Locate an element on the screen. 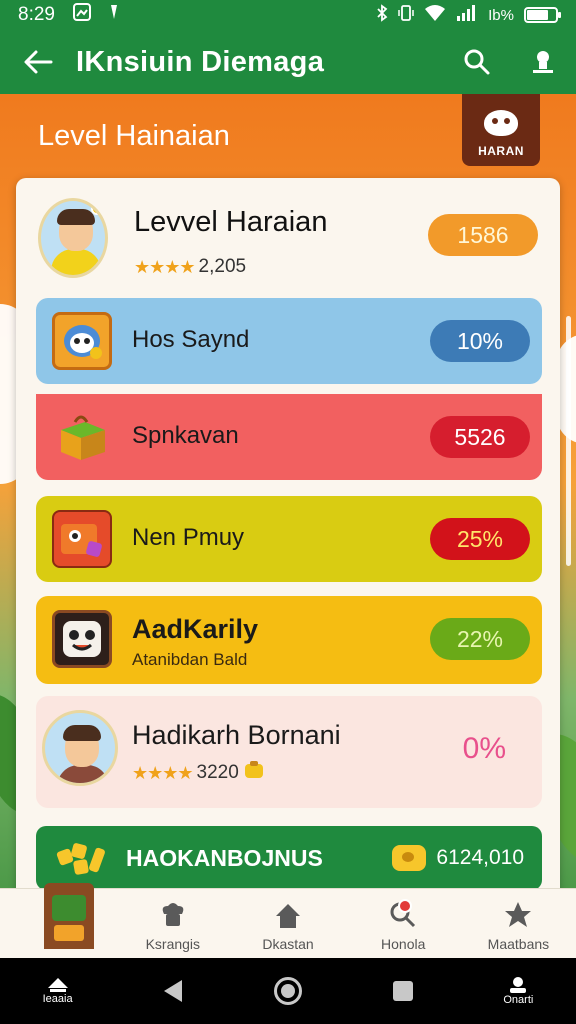 Image resolution: width=576 pixels, height=1024 pixels. nav-item-ksrangis: Ksrangis is located at coordinates (172, 923).